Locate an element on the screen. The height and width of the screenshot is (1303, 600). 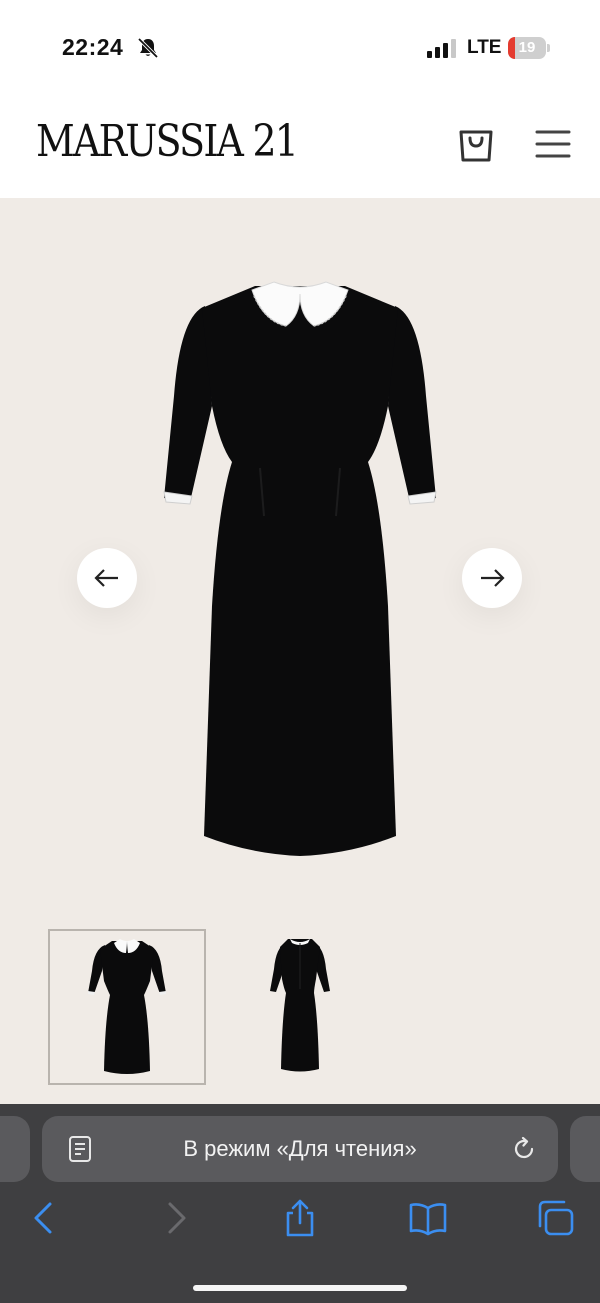
thumbnail-back is located at coordinates (301, 1007).